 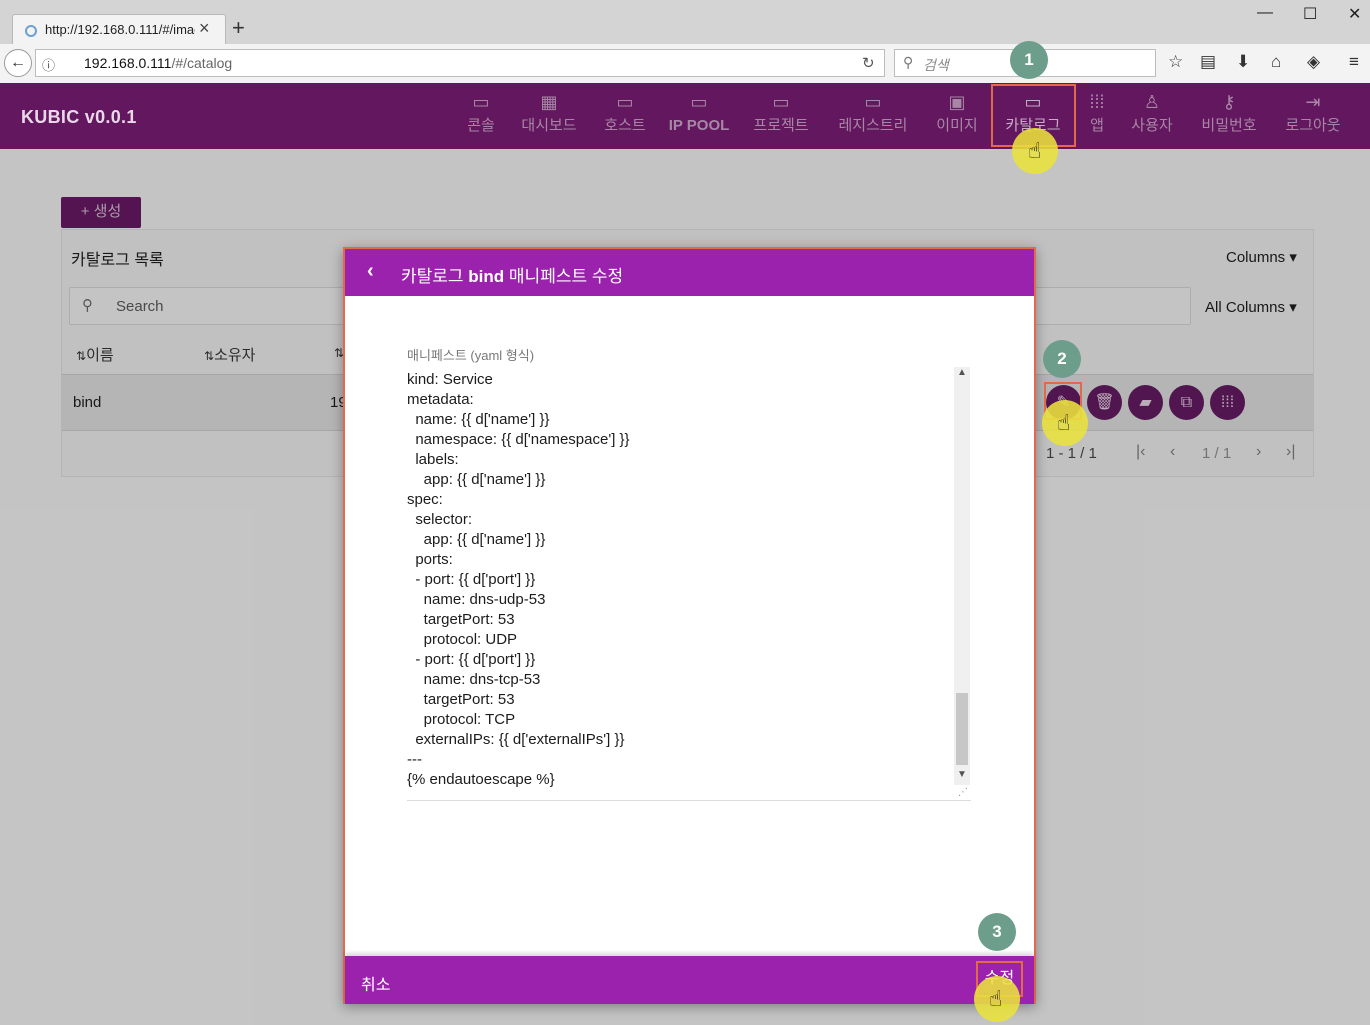 I want to click on menu-icon: ≡, so click(x=1354, y=62).